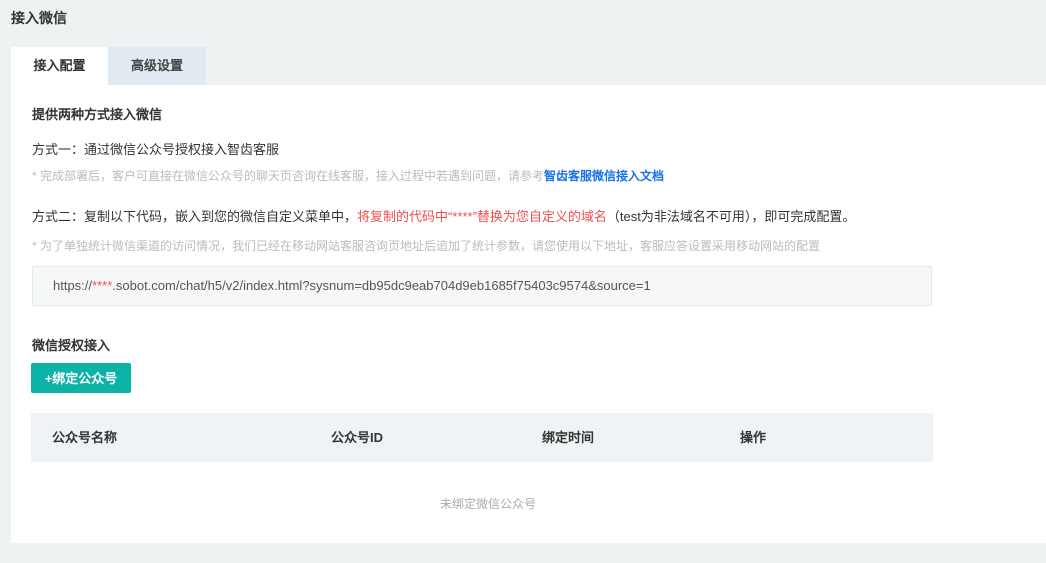 Image resolution: width=1046 pixels, height=563 pixels. What do you see at coordinates (157, 66) in the screenshot?
I see `tab-advanced-settings: 高级设置` at bounding box center [157, 66].